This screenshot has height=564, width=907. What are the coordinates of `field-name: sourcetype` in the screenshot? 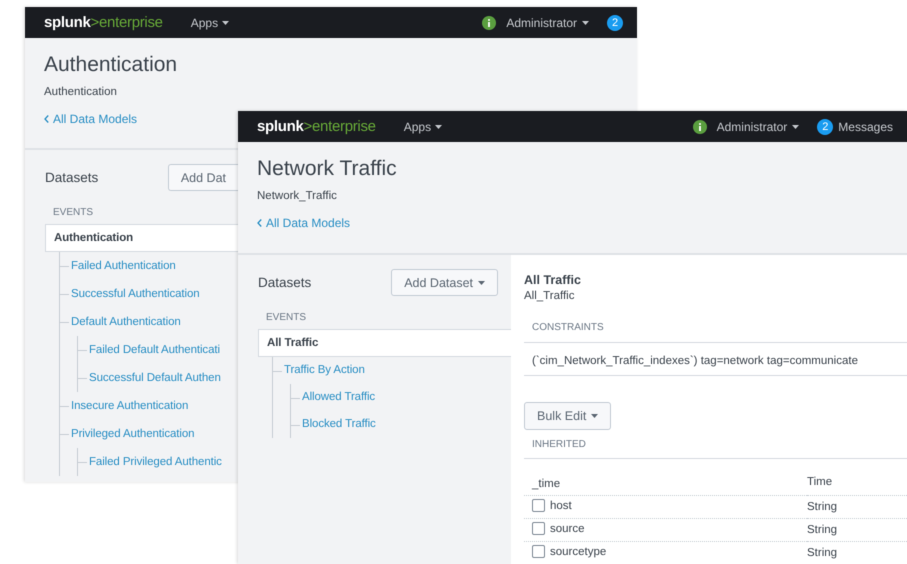 It's located at (578, 552).